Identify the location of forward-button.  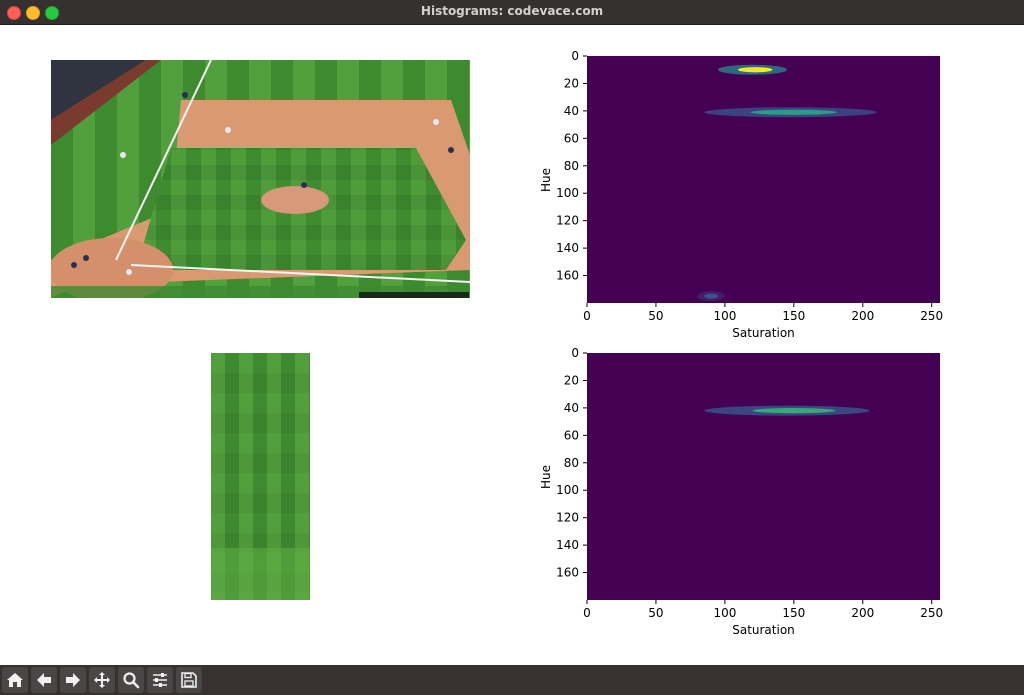
(73, 680).